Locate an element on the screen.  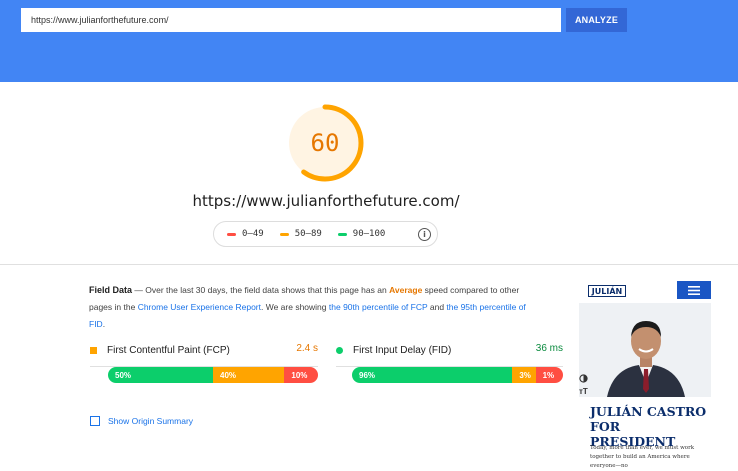
hamburger-menu-icon is located at coordinates (694, 290).